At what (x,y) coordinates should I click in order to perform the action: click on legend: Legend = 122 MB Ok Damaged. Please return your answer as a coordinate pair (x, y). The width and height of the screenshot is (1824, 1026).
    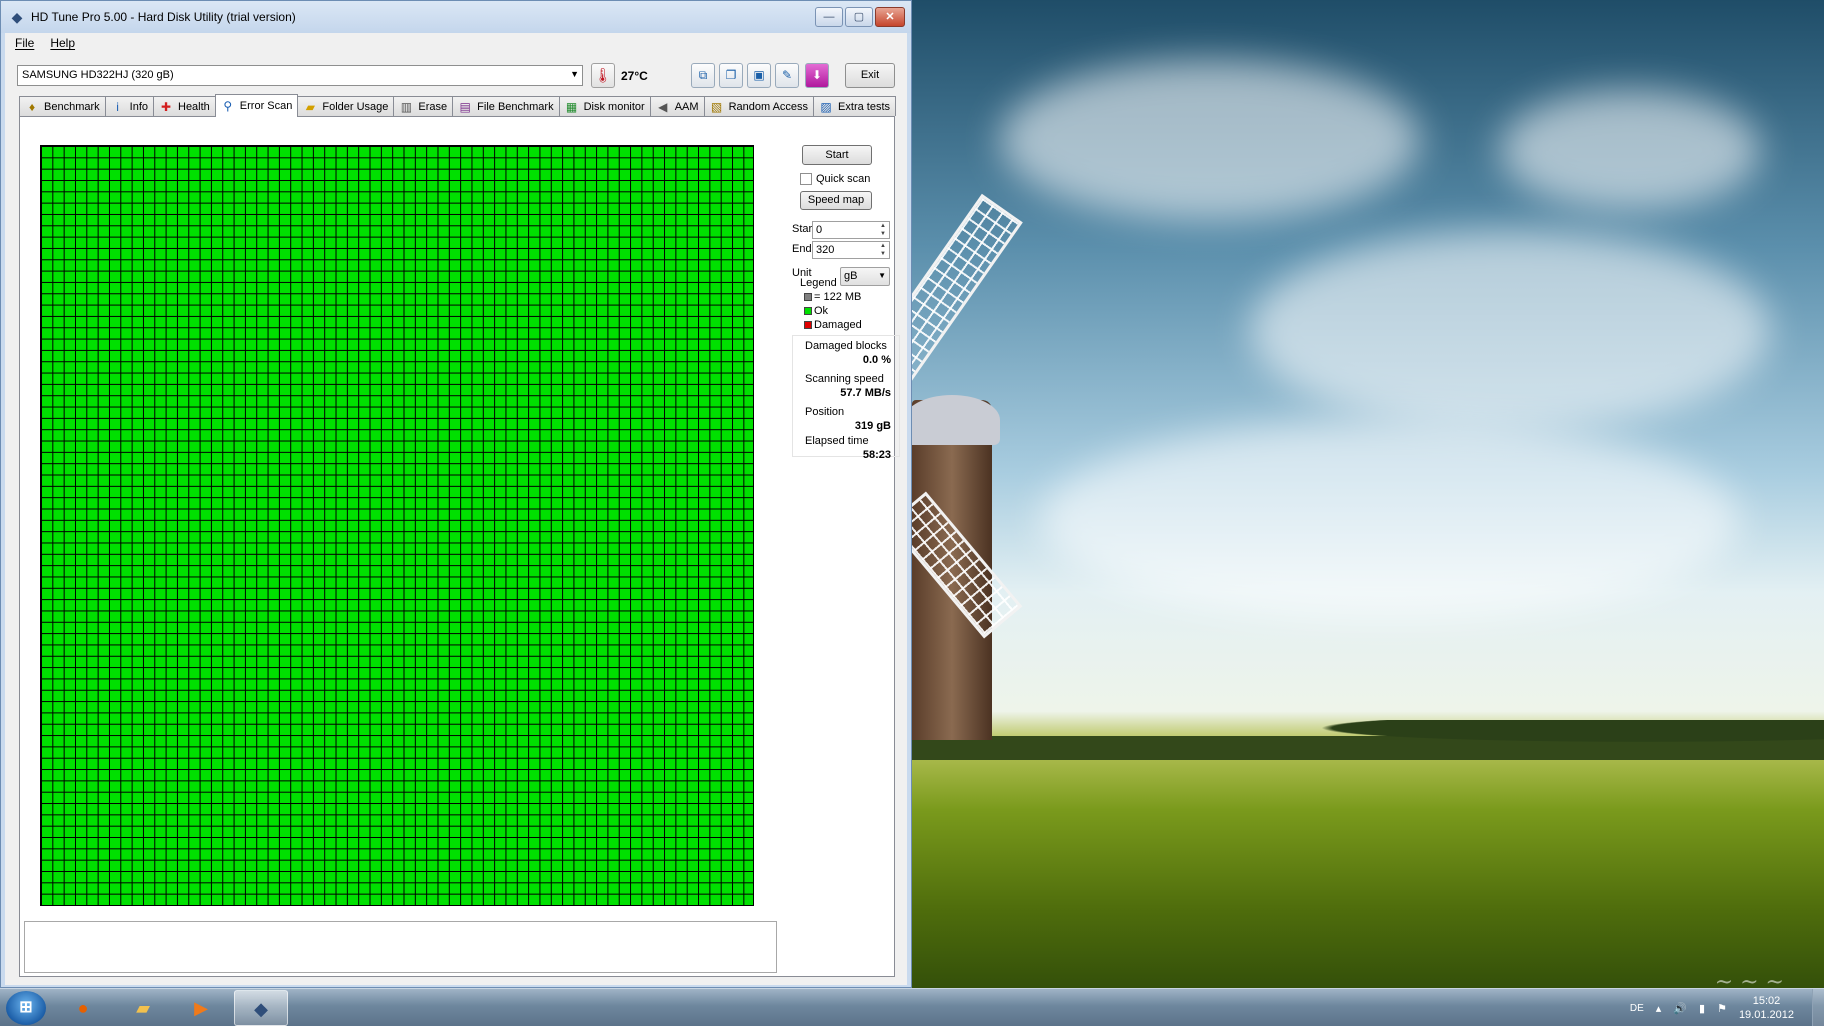
    Looking at the image, I should click on (843, 304).